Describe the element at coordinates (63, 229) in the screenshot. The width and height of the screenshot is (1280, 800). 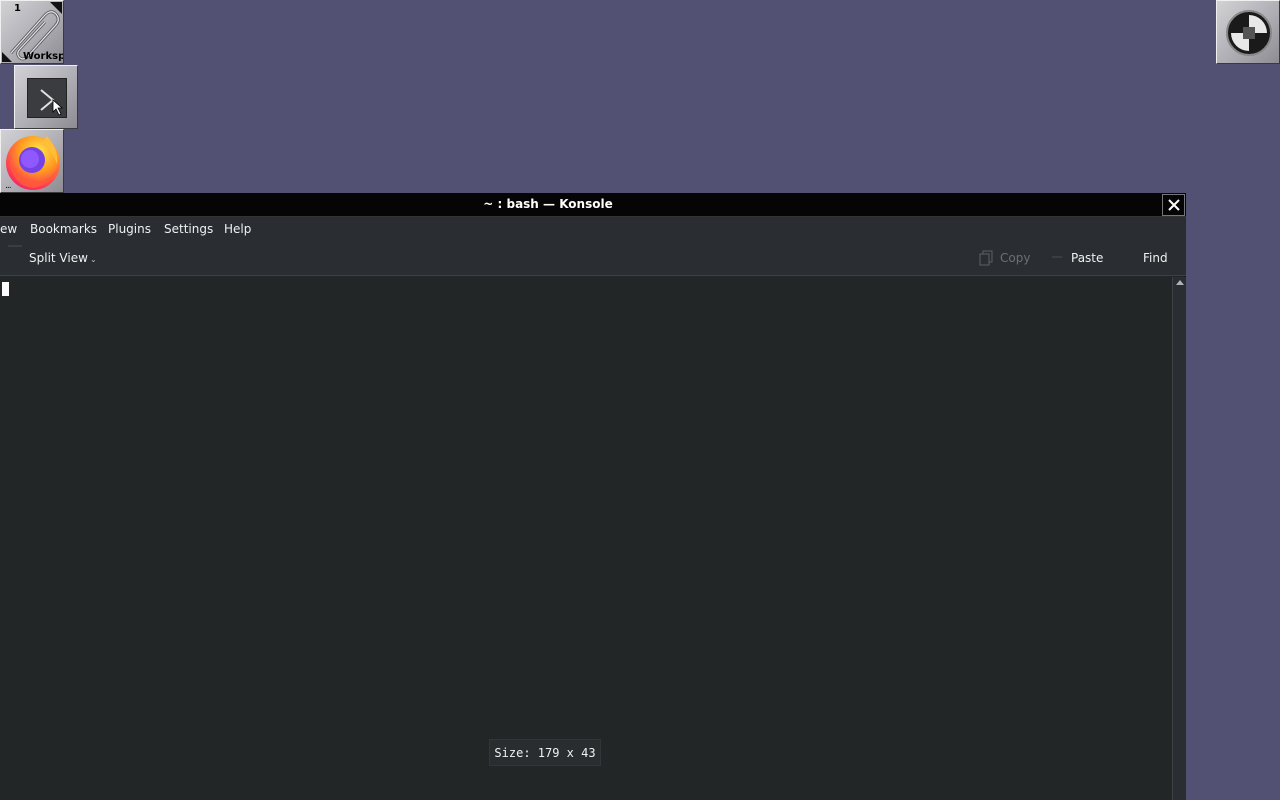
I see `menu-bookmarks: Bookmarks` at that location.